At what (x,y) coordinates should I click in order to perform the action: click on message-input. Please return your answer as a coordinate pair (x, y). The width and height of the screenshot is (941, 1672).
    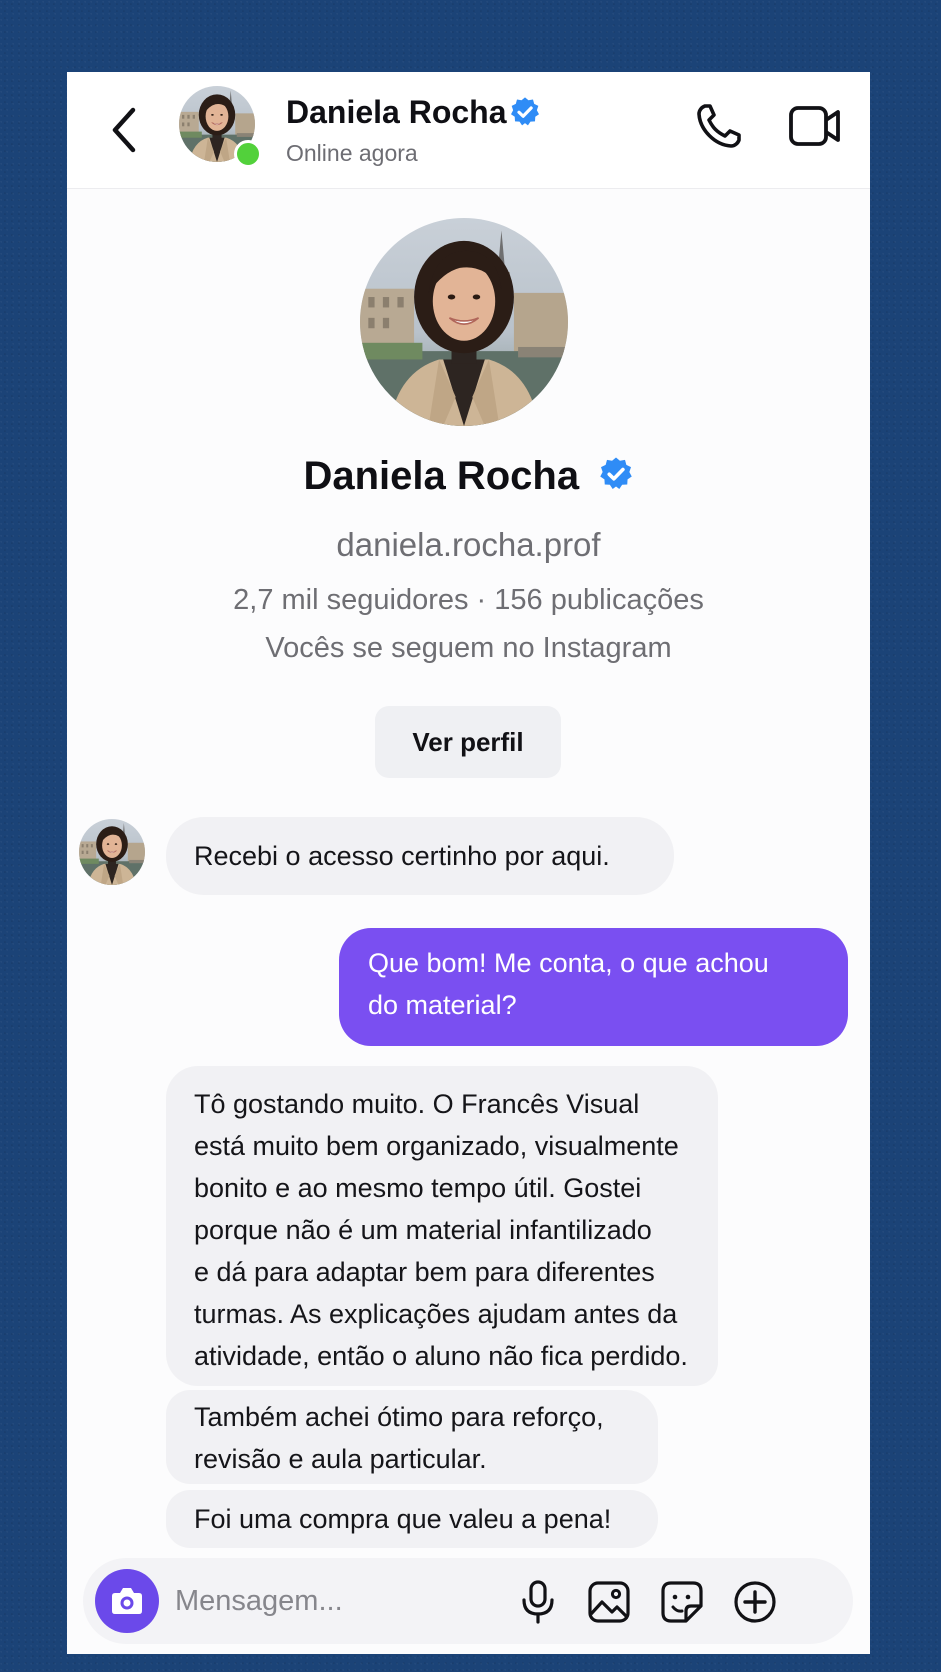
    Looking at the image, I should click on (340, 1601).